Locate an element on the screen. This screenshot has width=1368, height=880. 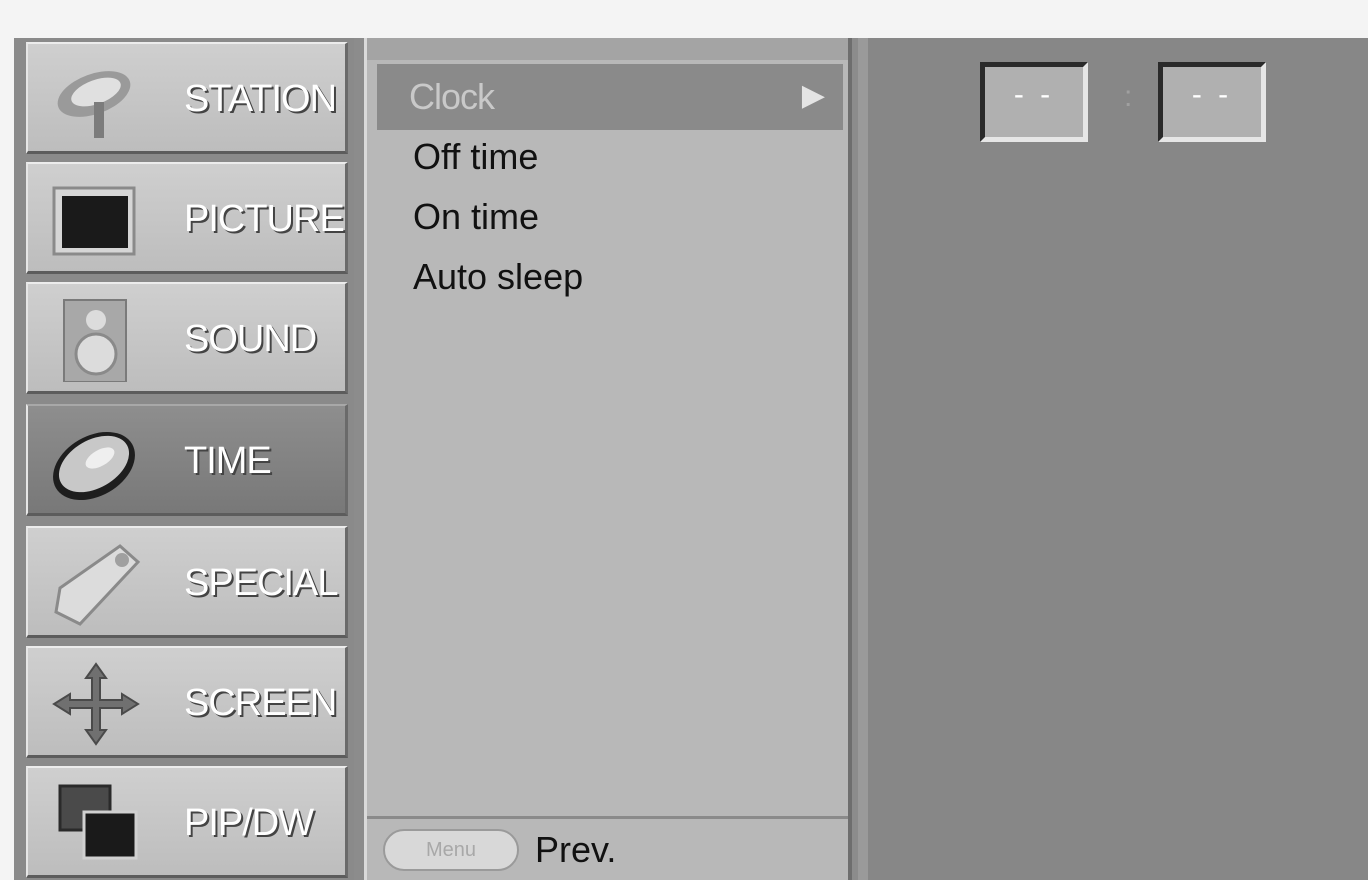
submenu-item-off-time: Off time is located at coordinates (475, 157).